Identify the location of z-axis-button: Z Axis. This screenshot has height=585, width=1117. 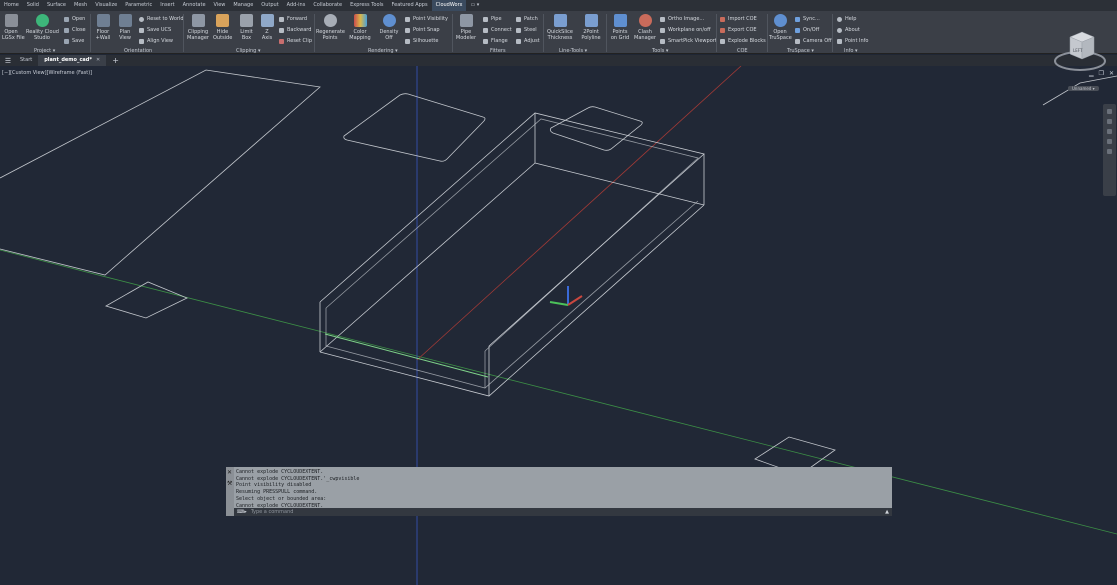
(267, 27).